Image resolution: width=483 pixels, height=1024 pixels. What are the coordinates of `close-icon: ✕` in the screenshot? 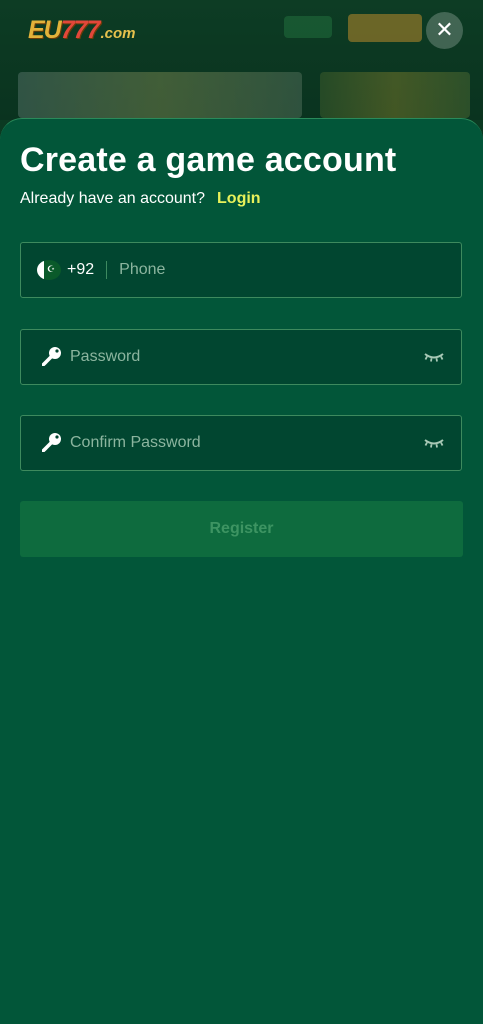 It's located at (444, 30).